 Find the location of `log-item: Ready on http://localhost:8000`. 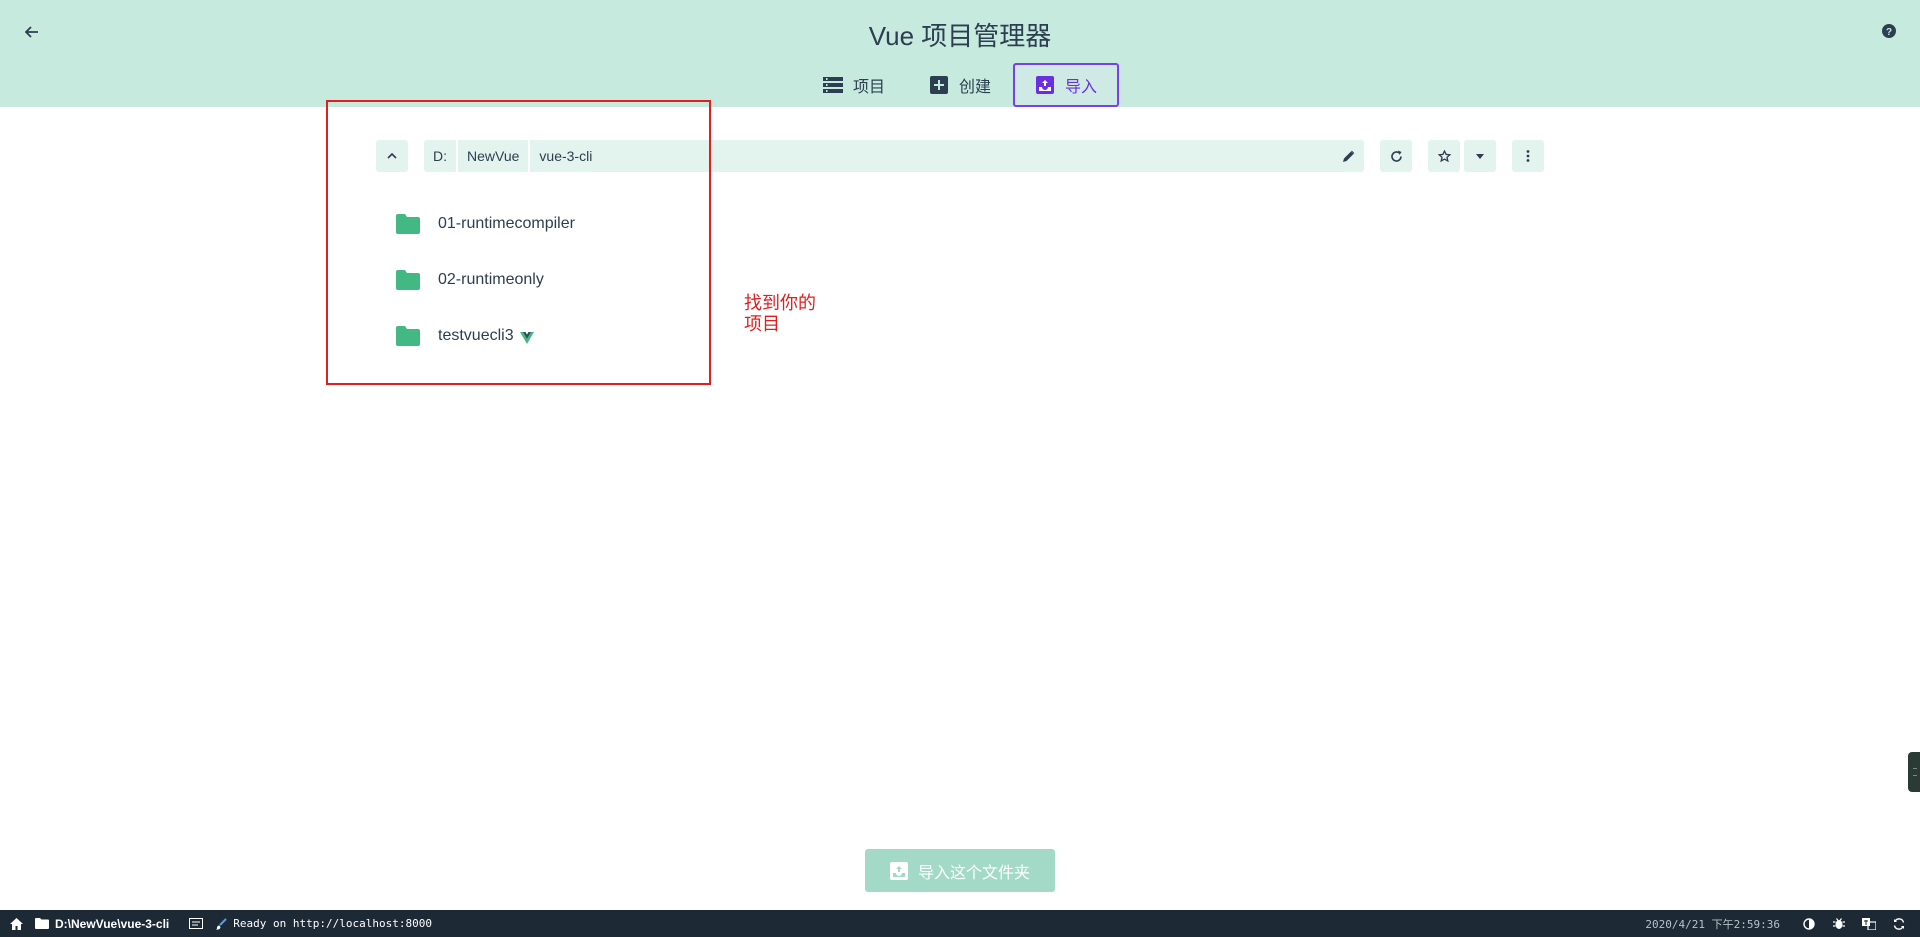

log-item: Ready on http://localhost:8000 is located at coordinates (323, 923).